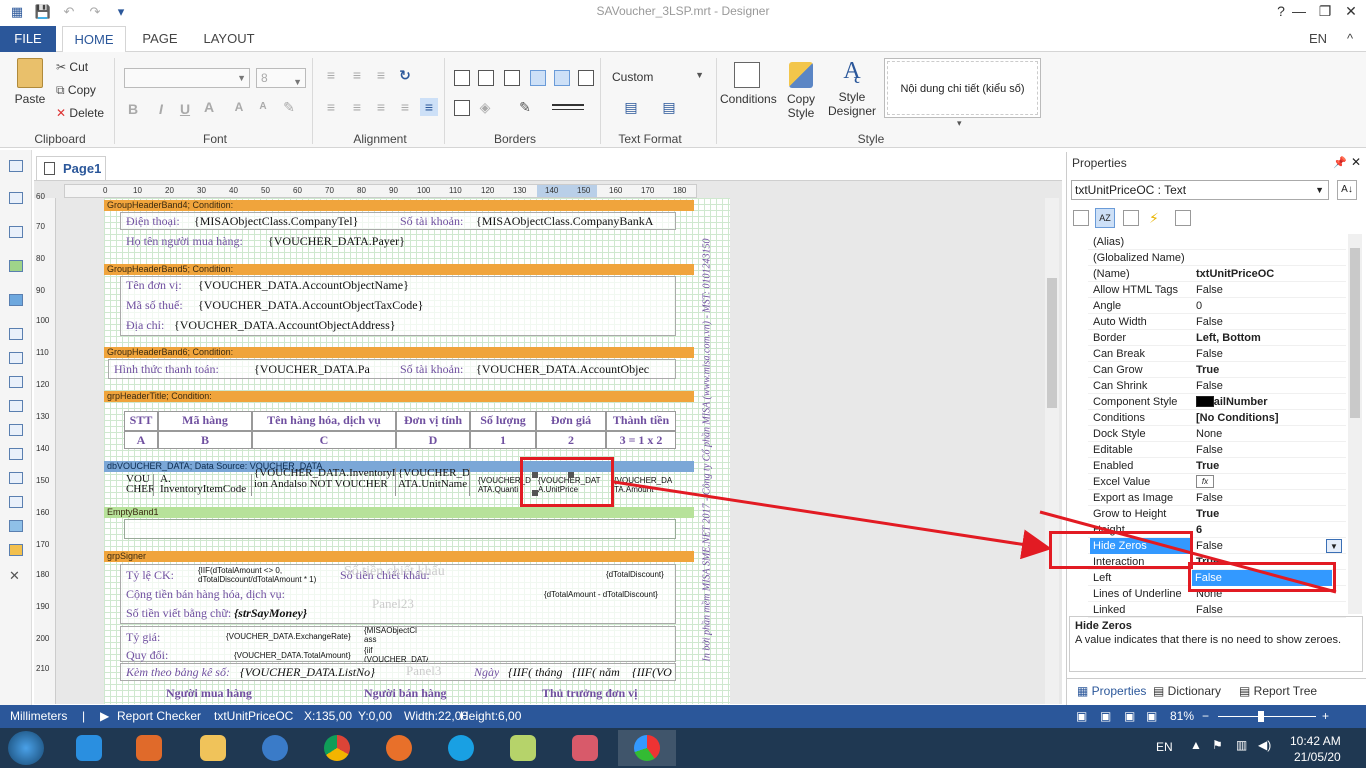 The image size is (1366, 768). I want to click on property-row: Auto Width False, so click(1217, 322).